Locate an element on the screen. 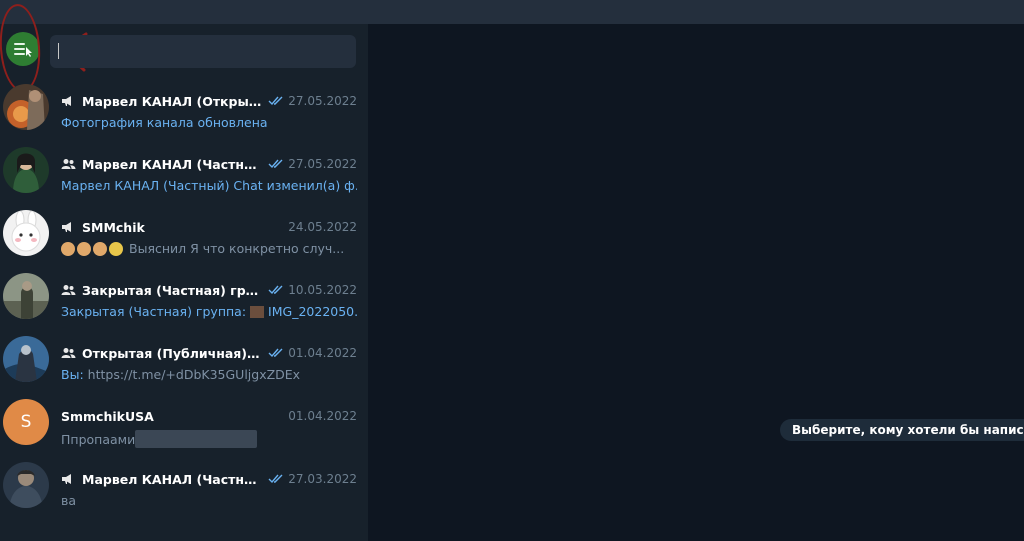 The width and height of the screenshot is (1024, 541). chat-date: 27.03.2022 is located at coordinates (322, 479).